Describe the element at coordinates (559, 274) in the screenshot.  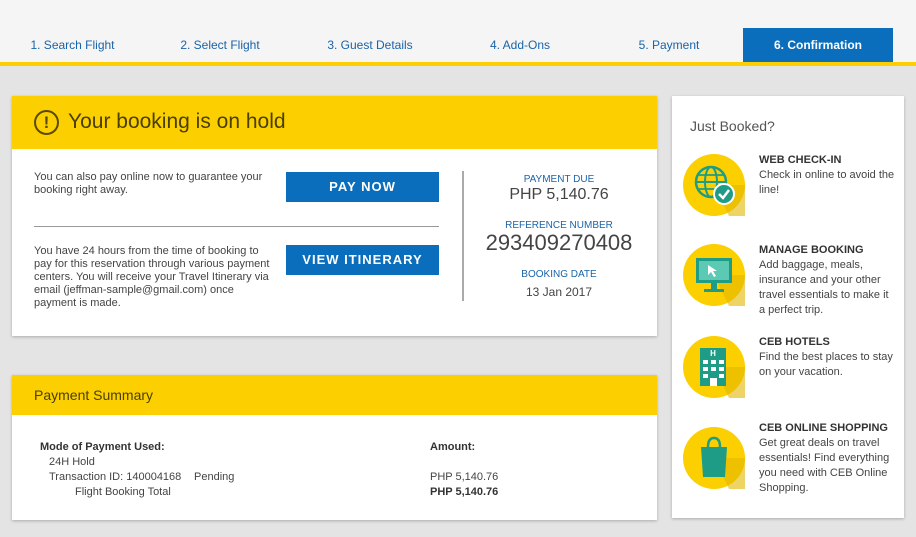
I see `booking-date-label: BOOKING DATE` at that location.